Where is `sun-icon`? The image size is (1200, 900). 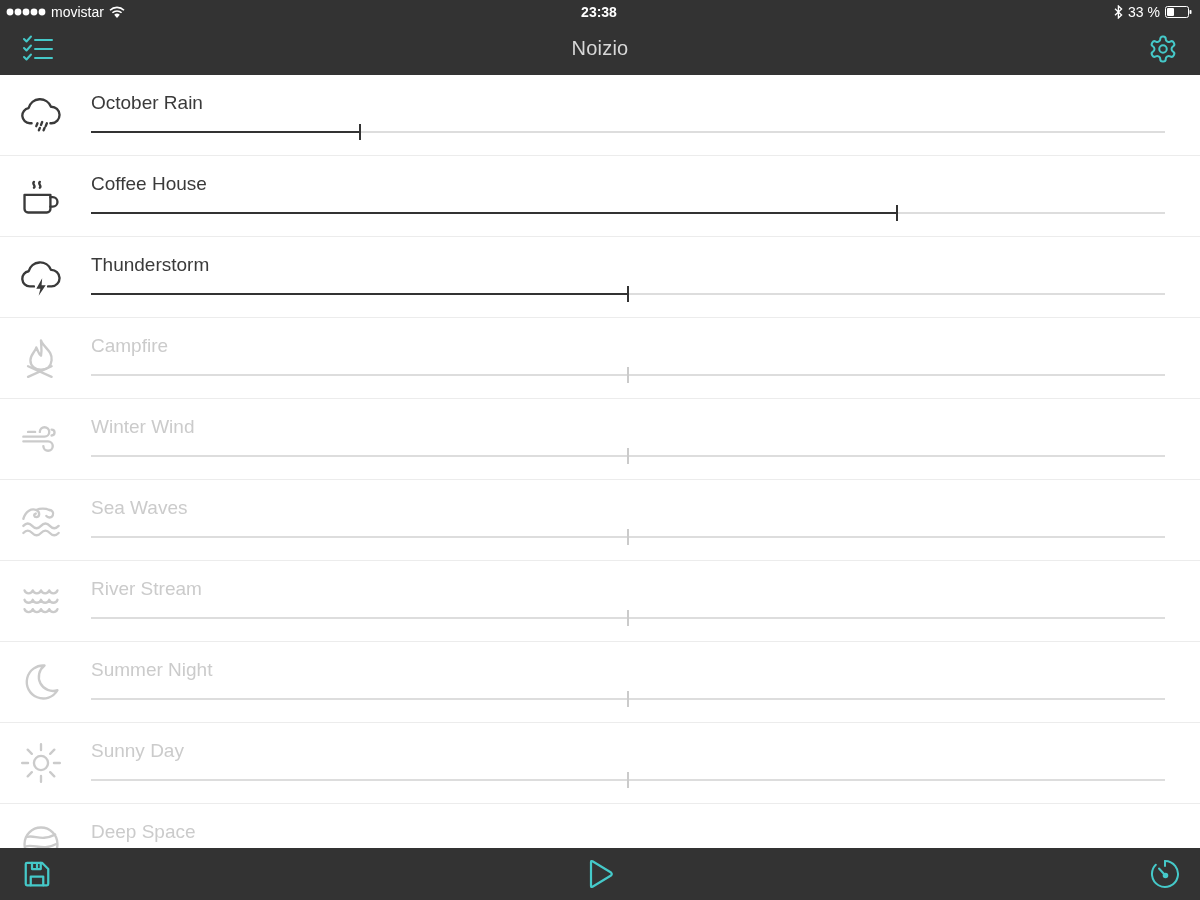 sun-icon is located at coordinates (41, 763).